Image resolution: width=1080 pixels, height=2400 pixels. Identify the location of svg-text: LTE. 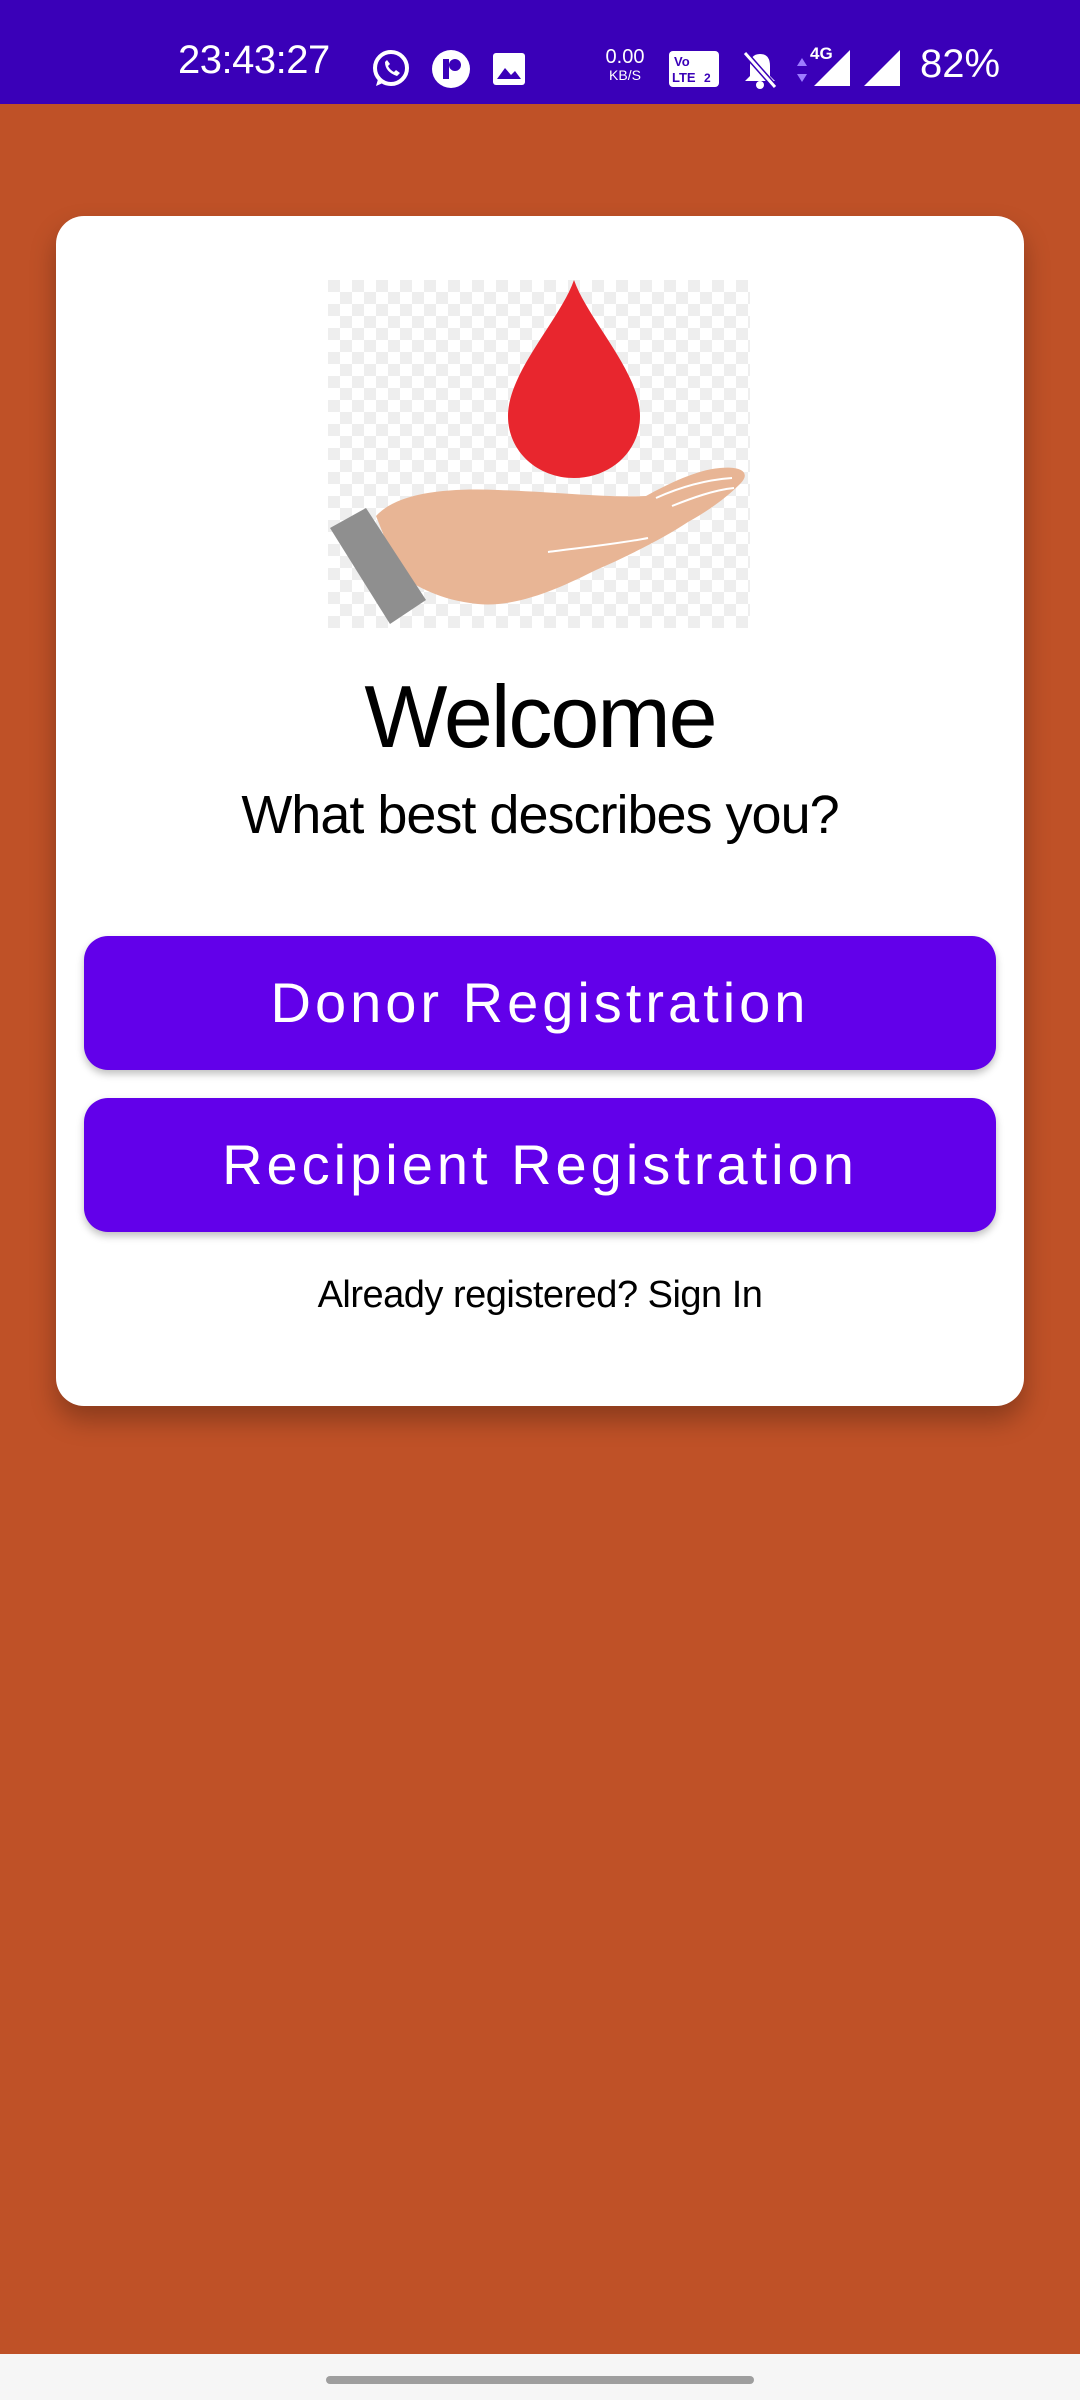
(684, 77).